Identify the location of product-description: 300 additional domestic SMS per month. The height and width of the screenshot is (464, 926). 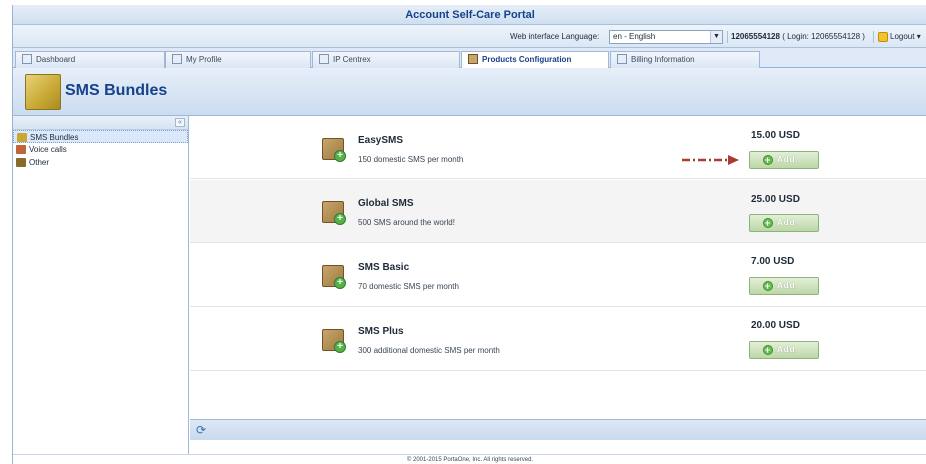
(429, 350).